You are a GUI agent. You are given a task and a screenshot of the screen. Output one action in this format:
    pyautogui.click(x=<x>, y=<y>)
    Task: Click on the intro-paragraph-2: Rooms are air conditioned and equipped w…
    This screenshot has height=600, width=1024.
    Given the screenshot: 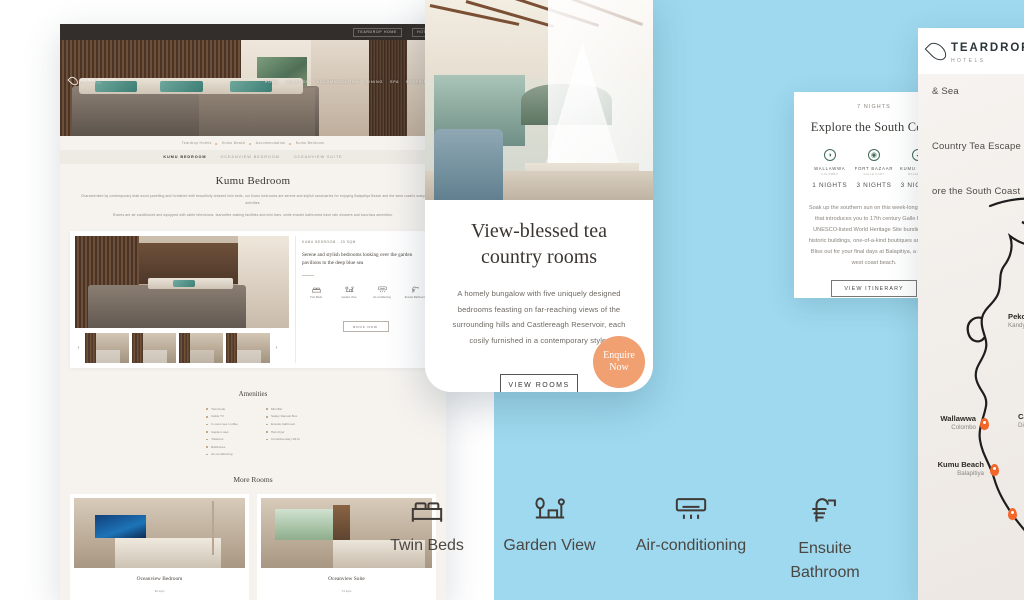 What is the action you would take?
    pyautogui.click(x=253, y=214)
    